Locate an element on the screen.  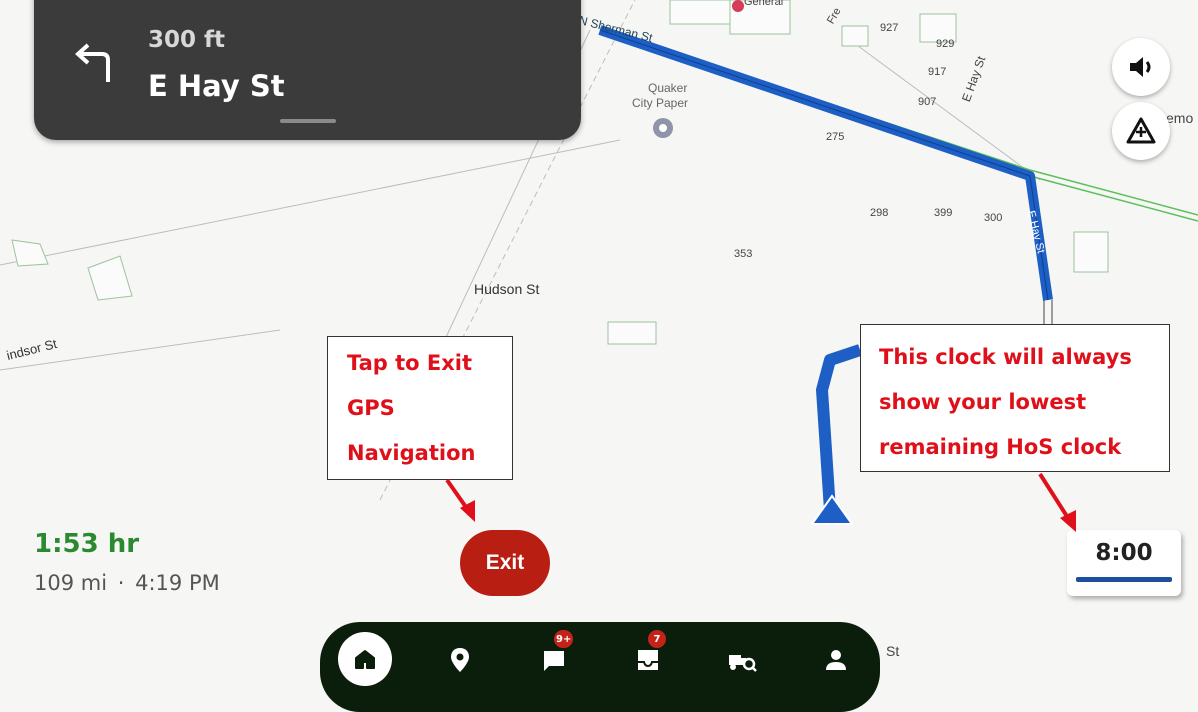
report-hazard-icon is located at coordinates (1141, 130).